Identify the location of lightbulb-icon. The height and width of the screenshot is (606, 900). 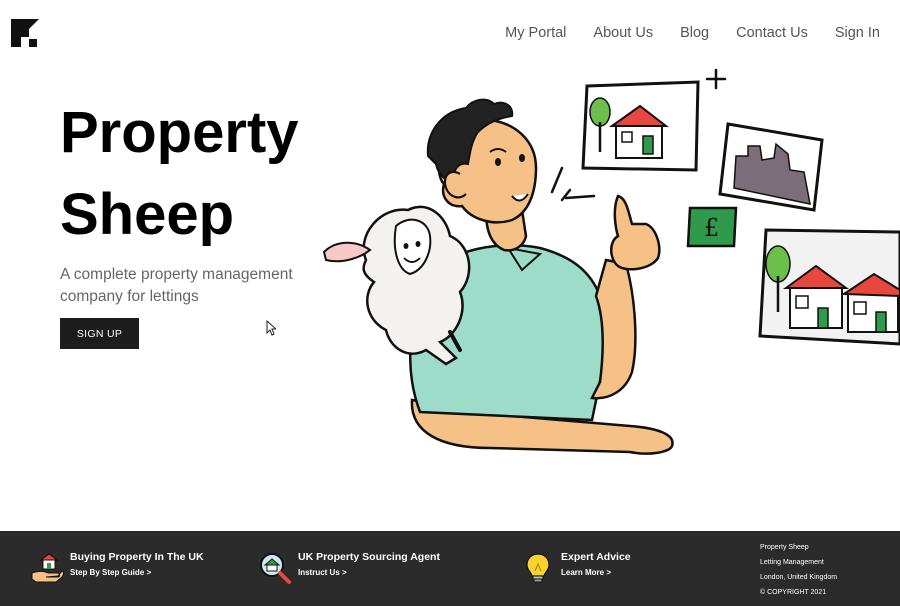
(538, 568).